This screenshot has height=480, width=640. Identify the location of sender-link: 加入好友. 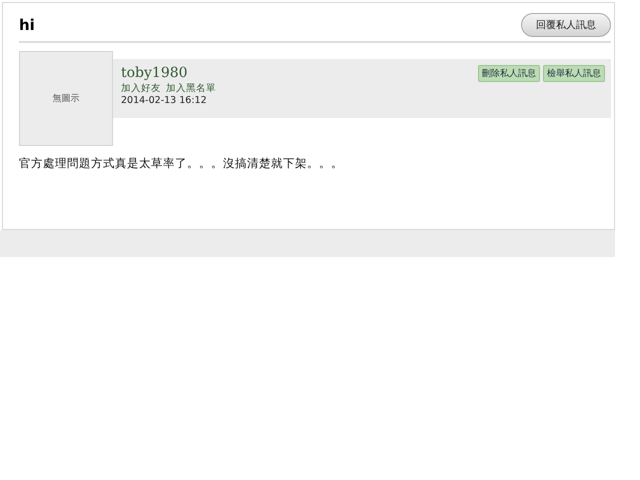
(141, 88).